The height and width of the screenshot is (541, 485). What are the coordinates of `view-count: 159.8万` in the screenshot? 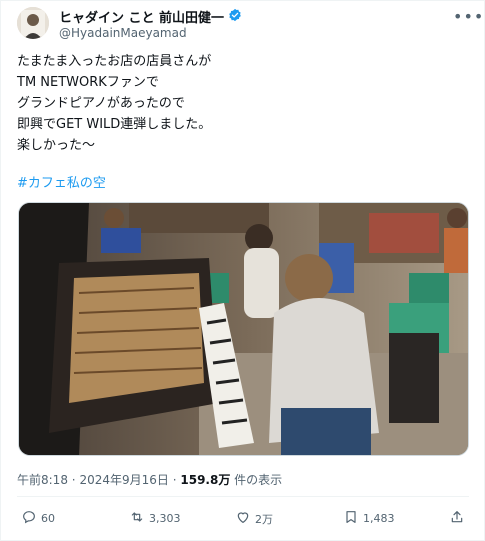 It's located at (205, 480).